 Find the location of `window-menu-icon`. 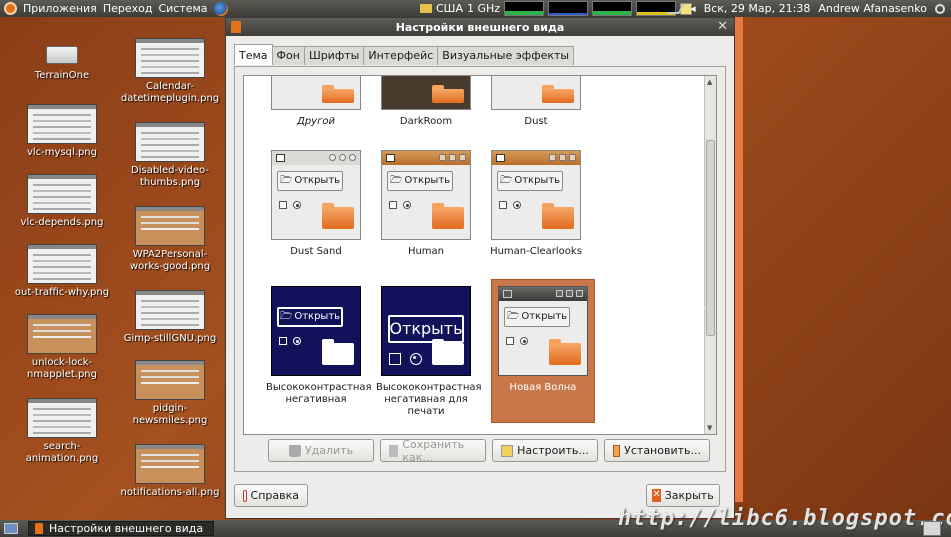

window-menu-icon is located at coordinates (236, 27).